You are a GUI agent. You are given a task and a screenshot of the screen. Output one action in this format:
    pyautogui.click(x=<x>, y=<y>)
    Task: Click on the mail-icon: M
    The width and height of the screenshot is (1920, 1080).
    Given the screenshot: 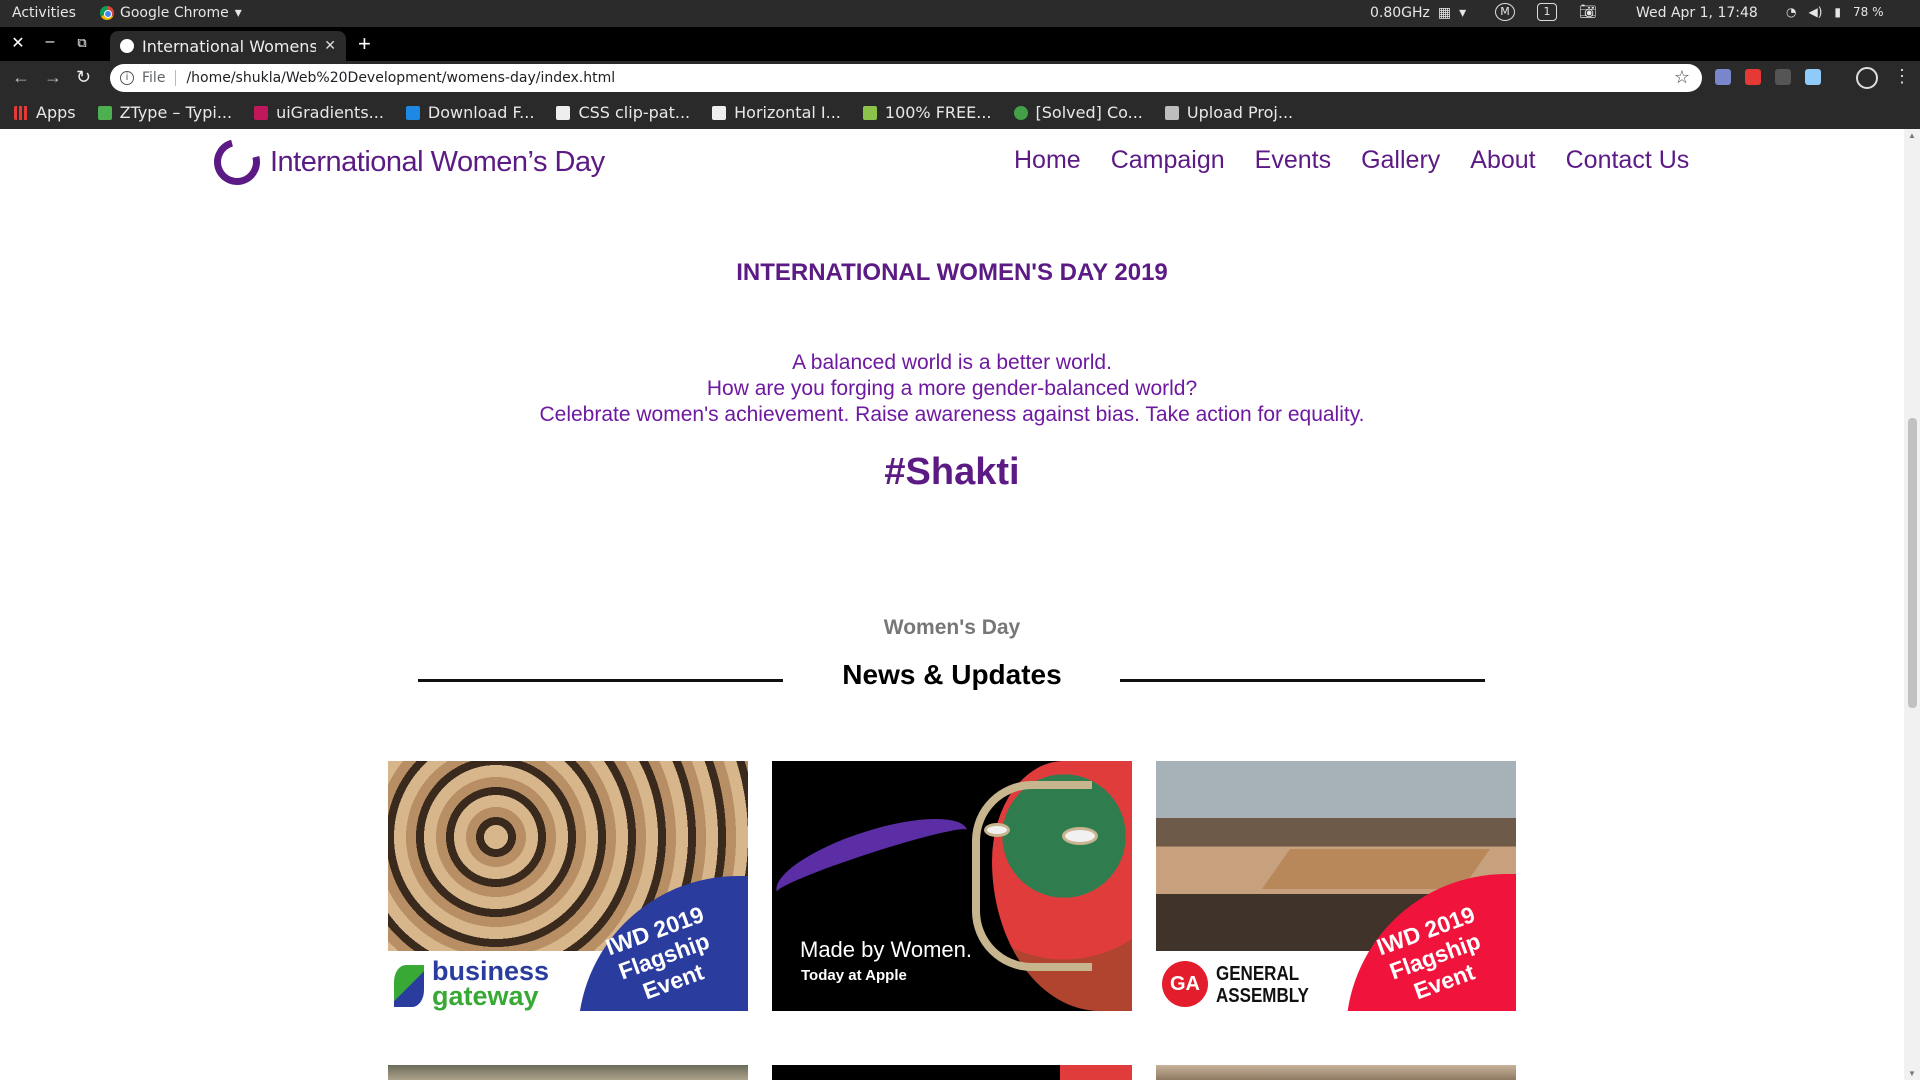 What is the action you would take?
    pyautogui.click(x=1505, y=12)
    